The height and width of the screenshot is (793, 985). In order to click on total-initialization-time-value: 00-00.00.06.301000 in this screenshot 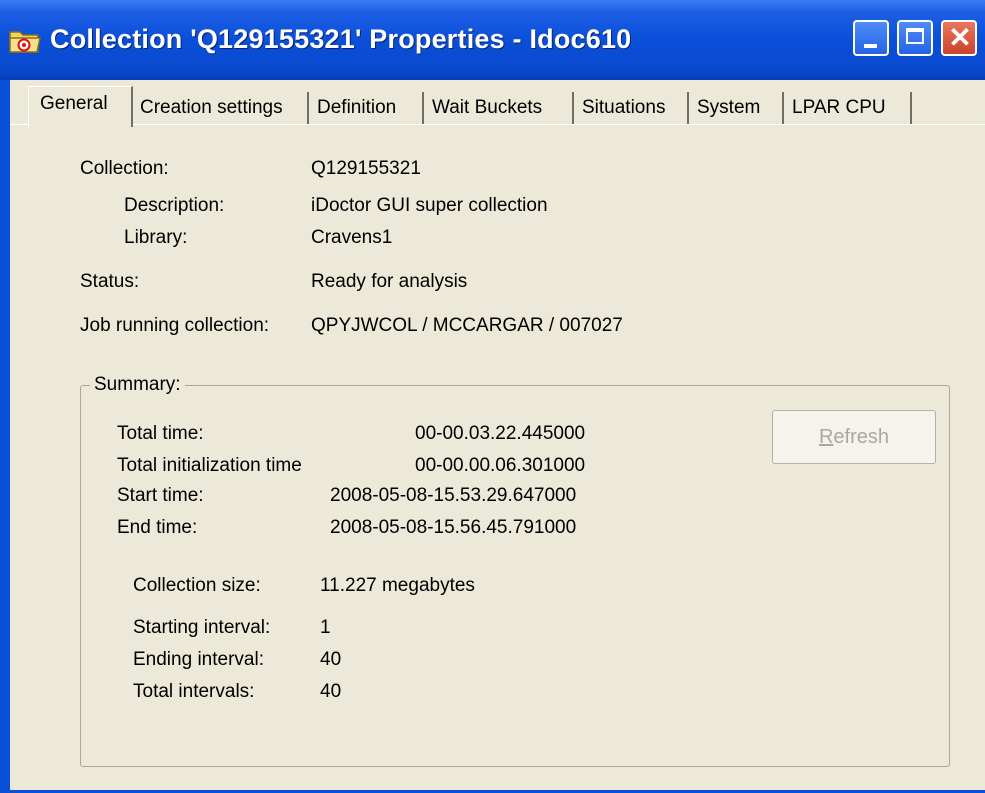, I will do `click(500, 465)`.